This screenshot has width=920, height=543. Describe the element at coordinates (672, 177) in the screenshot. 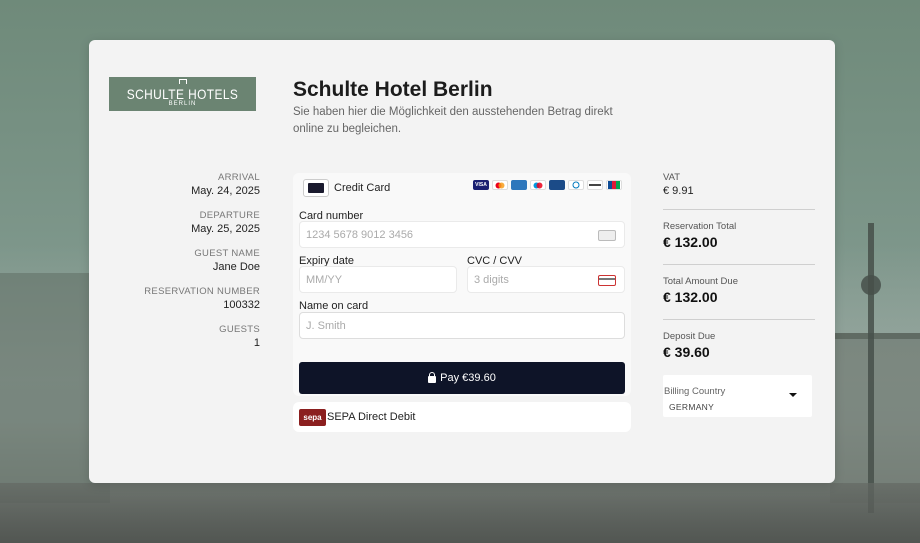

I see `vat-label: VAT` at that location.